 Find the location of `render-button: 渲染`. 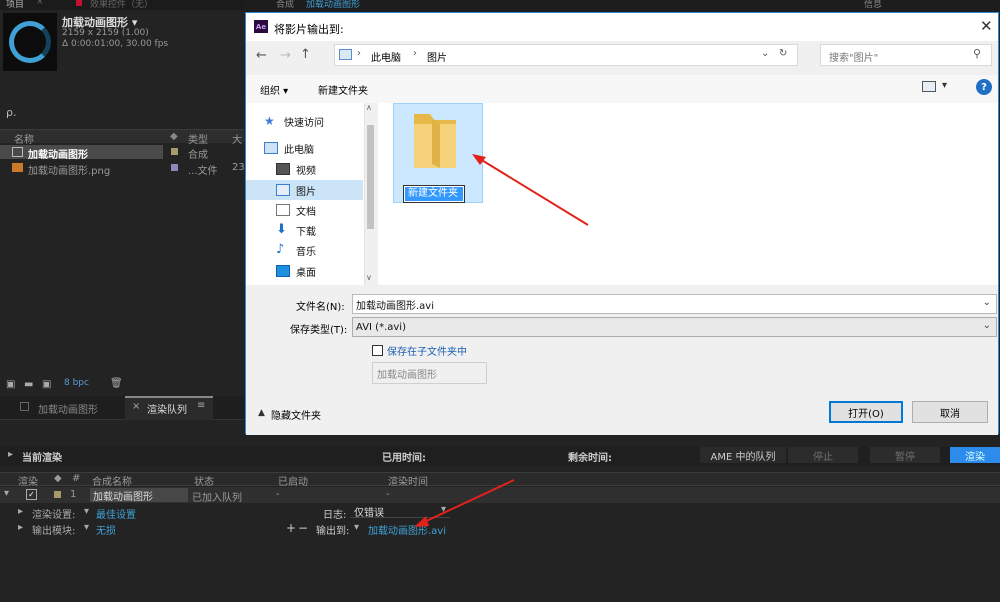

render-button: 渲染 is located at coordinates (975, 455).